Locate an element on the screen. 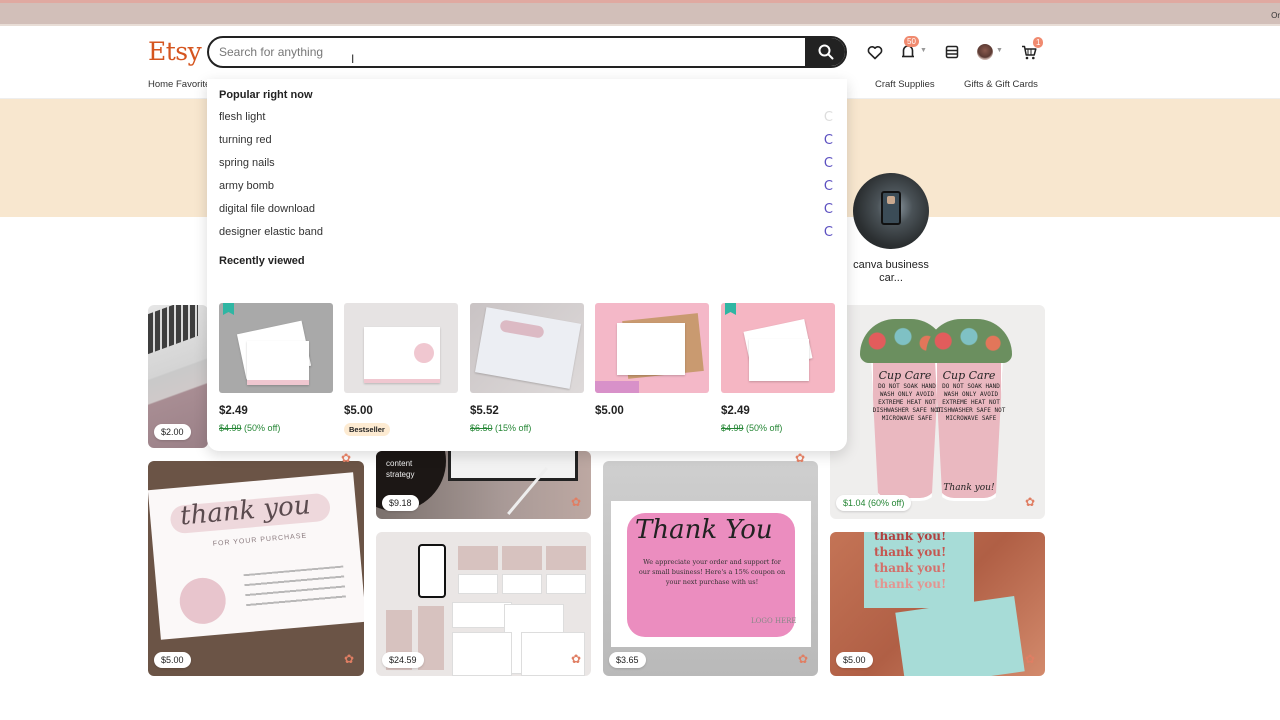 The width and height of the screenshot is (1280, 720). shop-manager-button is located at coordinates (952, 52).